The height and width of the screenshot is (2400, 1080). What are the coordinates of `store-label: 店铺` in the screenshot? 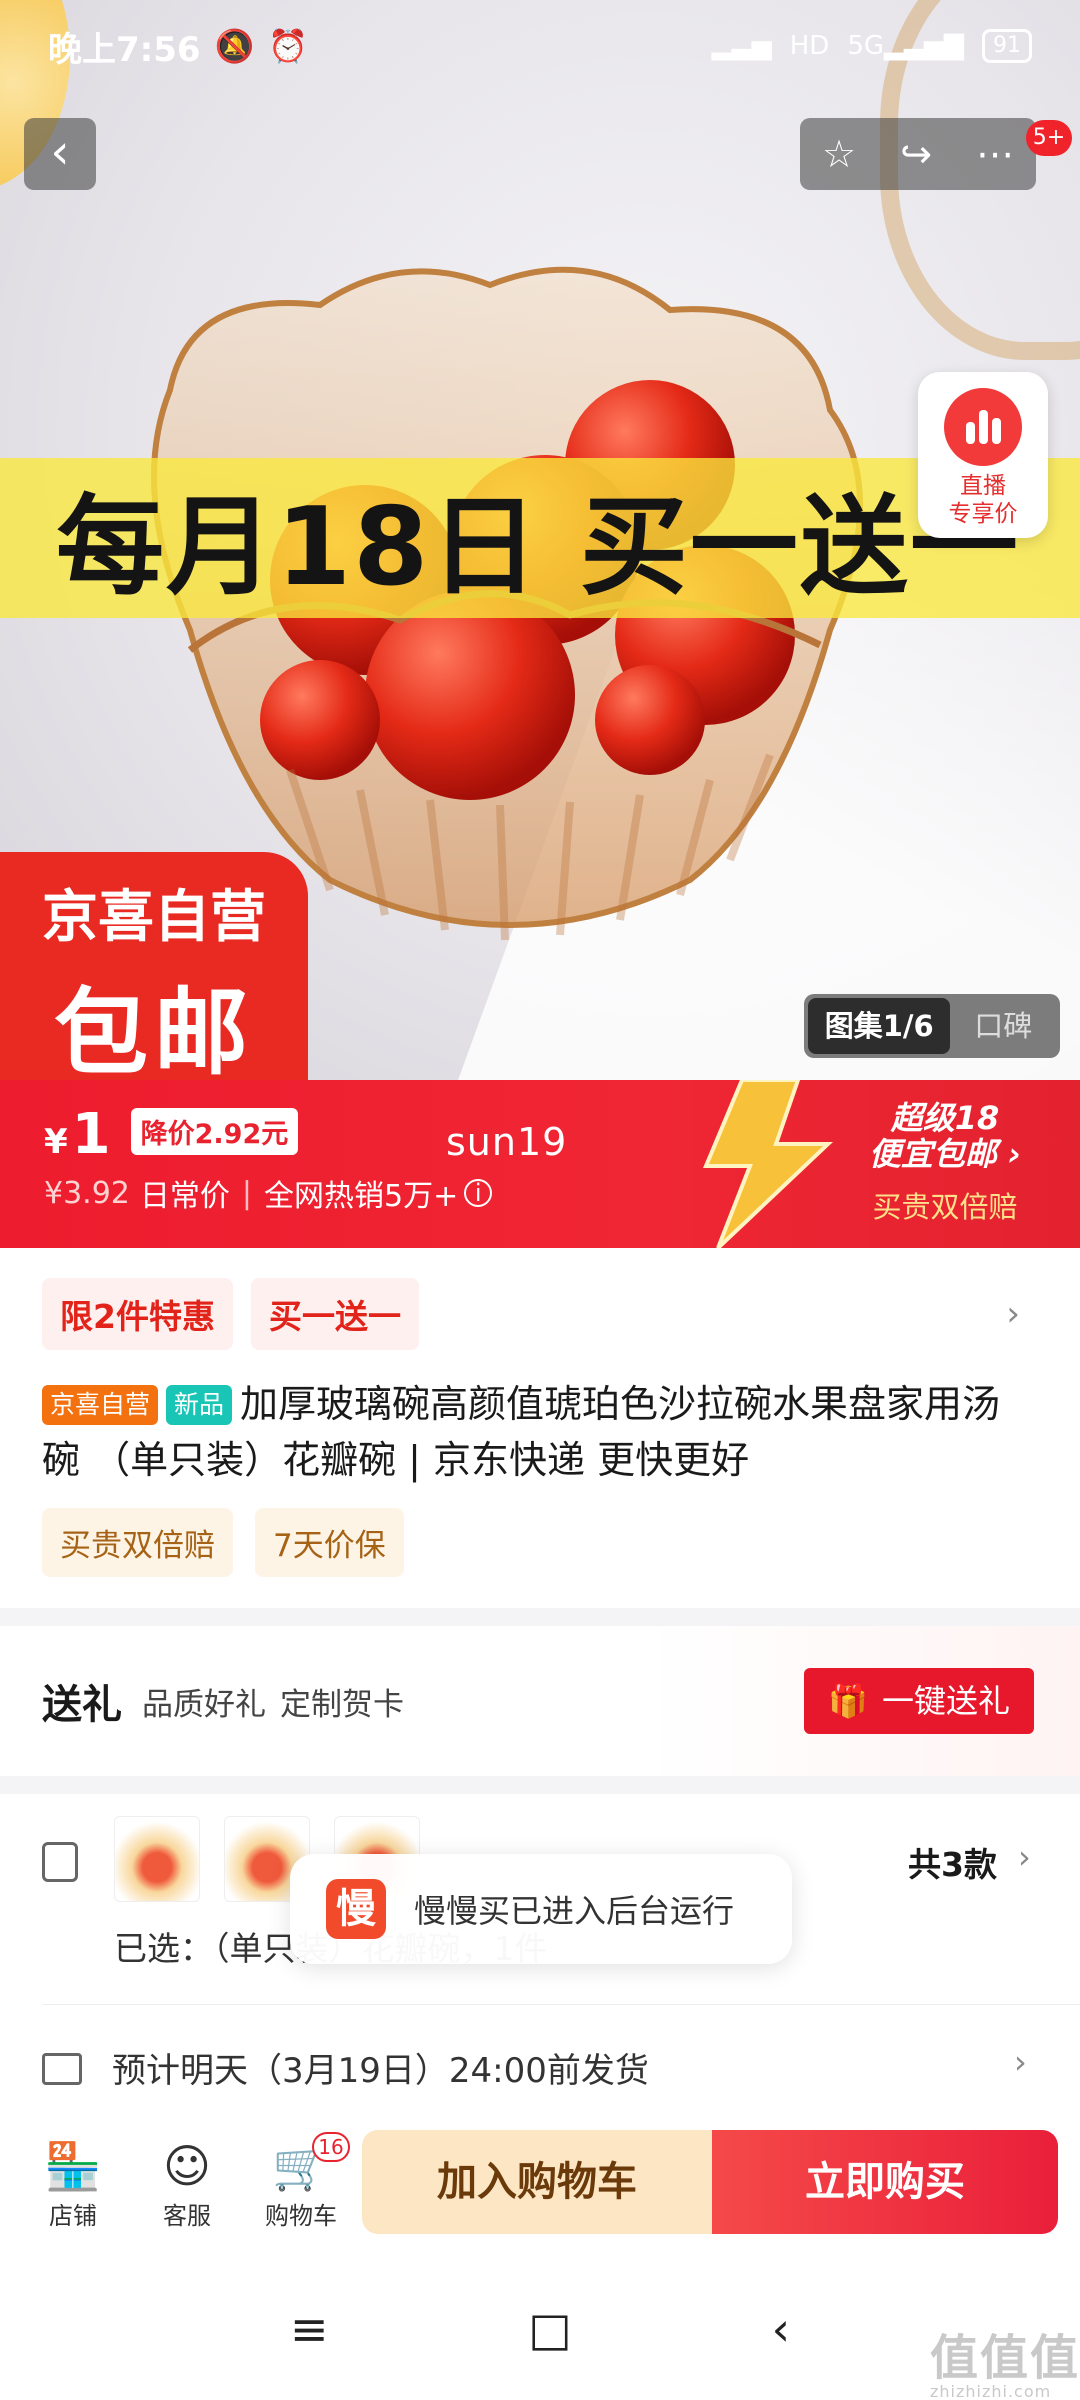 It's located at (73, 2215).